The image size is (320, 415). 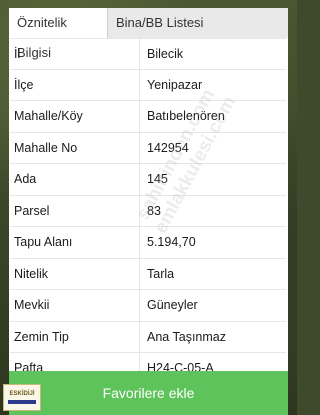 I want to click on table-row: Mahalle/Köy Batıbelenören, so click(x=148, y=117).